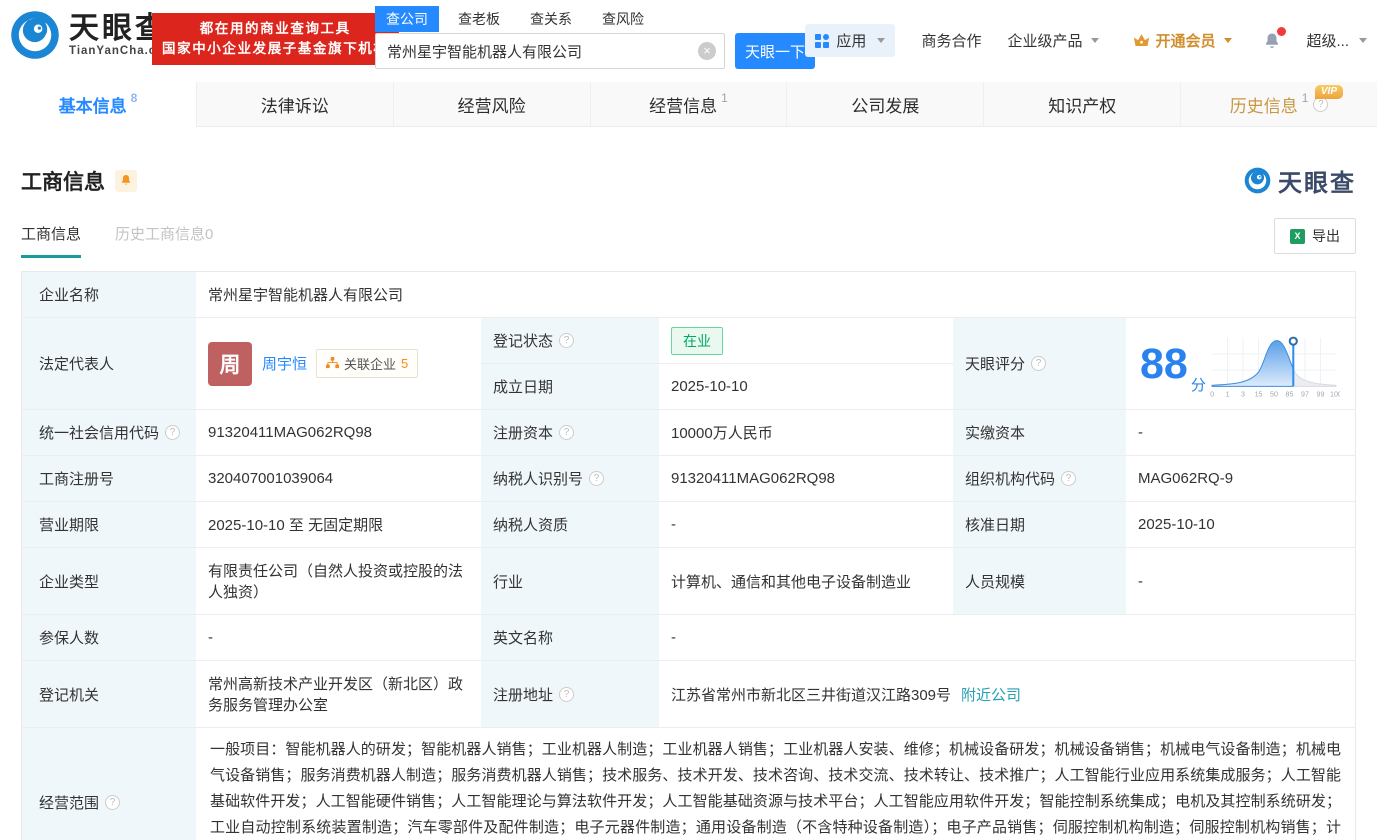 Image resolution: width=1377 pixels, height=840 pixels. What do you see at coordinates (1274, 38) in the screenshot?
I see `notification-bell` at bounding box center [1274, 38].